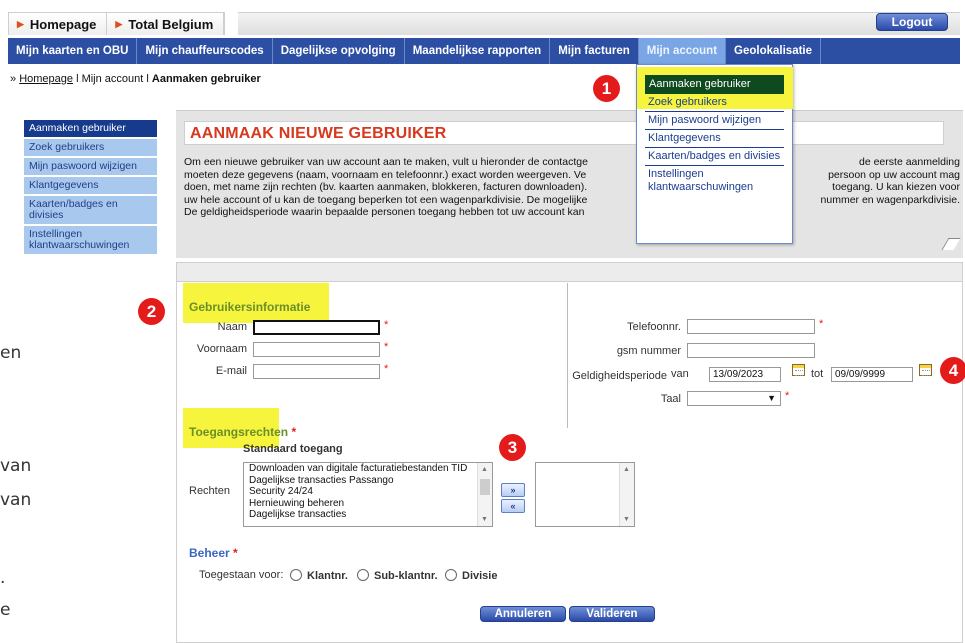  Describe the element at coordinates (90, 147) in the screenshot. I see `sidebar-item-zoek-gebruikers: Zoek gebruikers` at that location.